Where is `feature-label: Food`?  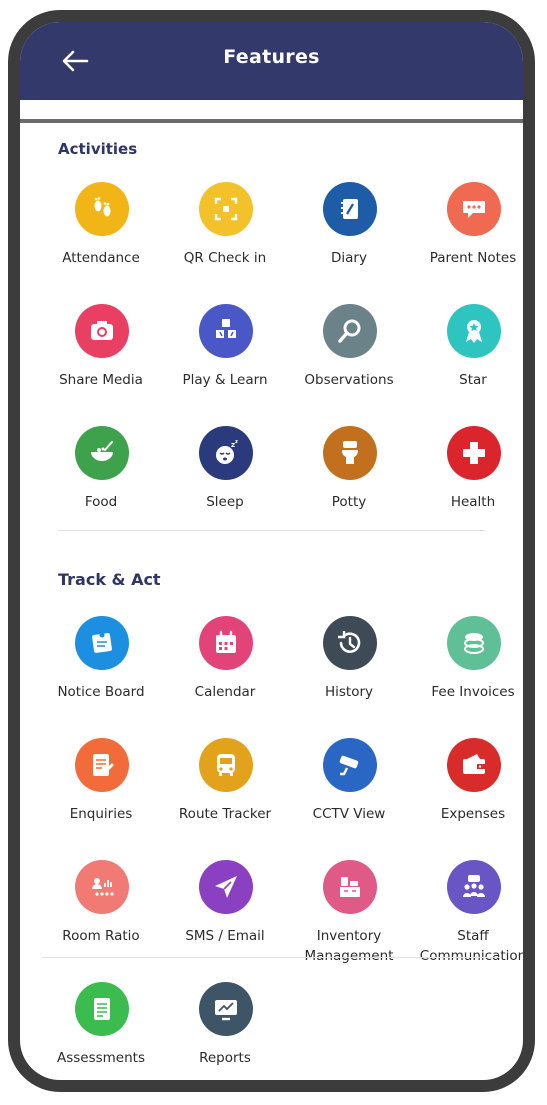
feature-label: Food is located at coordinates (101, 502).